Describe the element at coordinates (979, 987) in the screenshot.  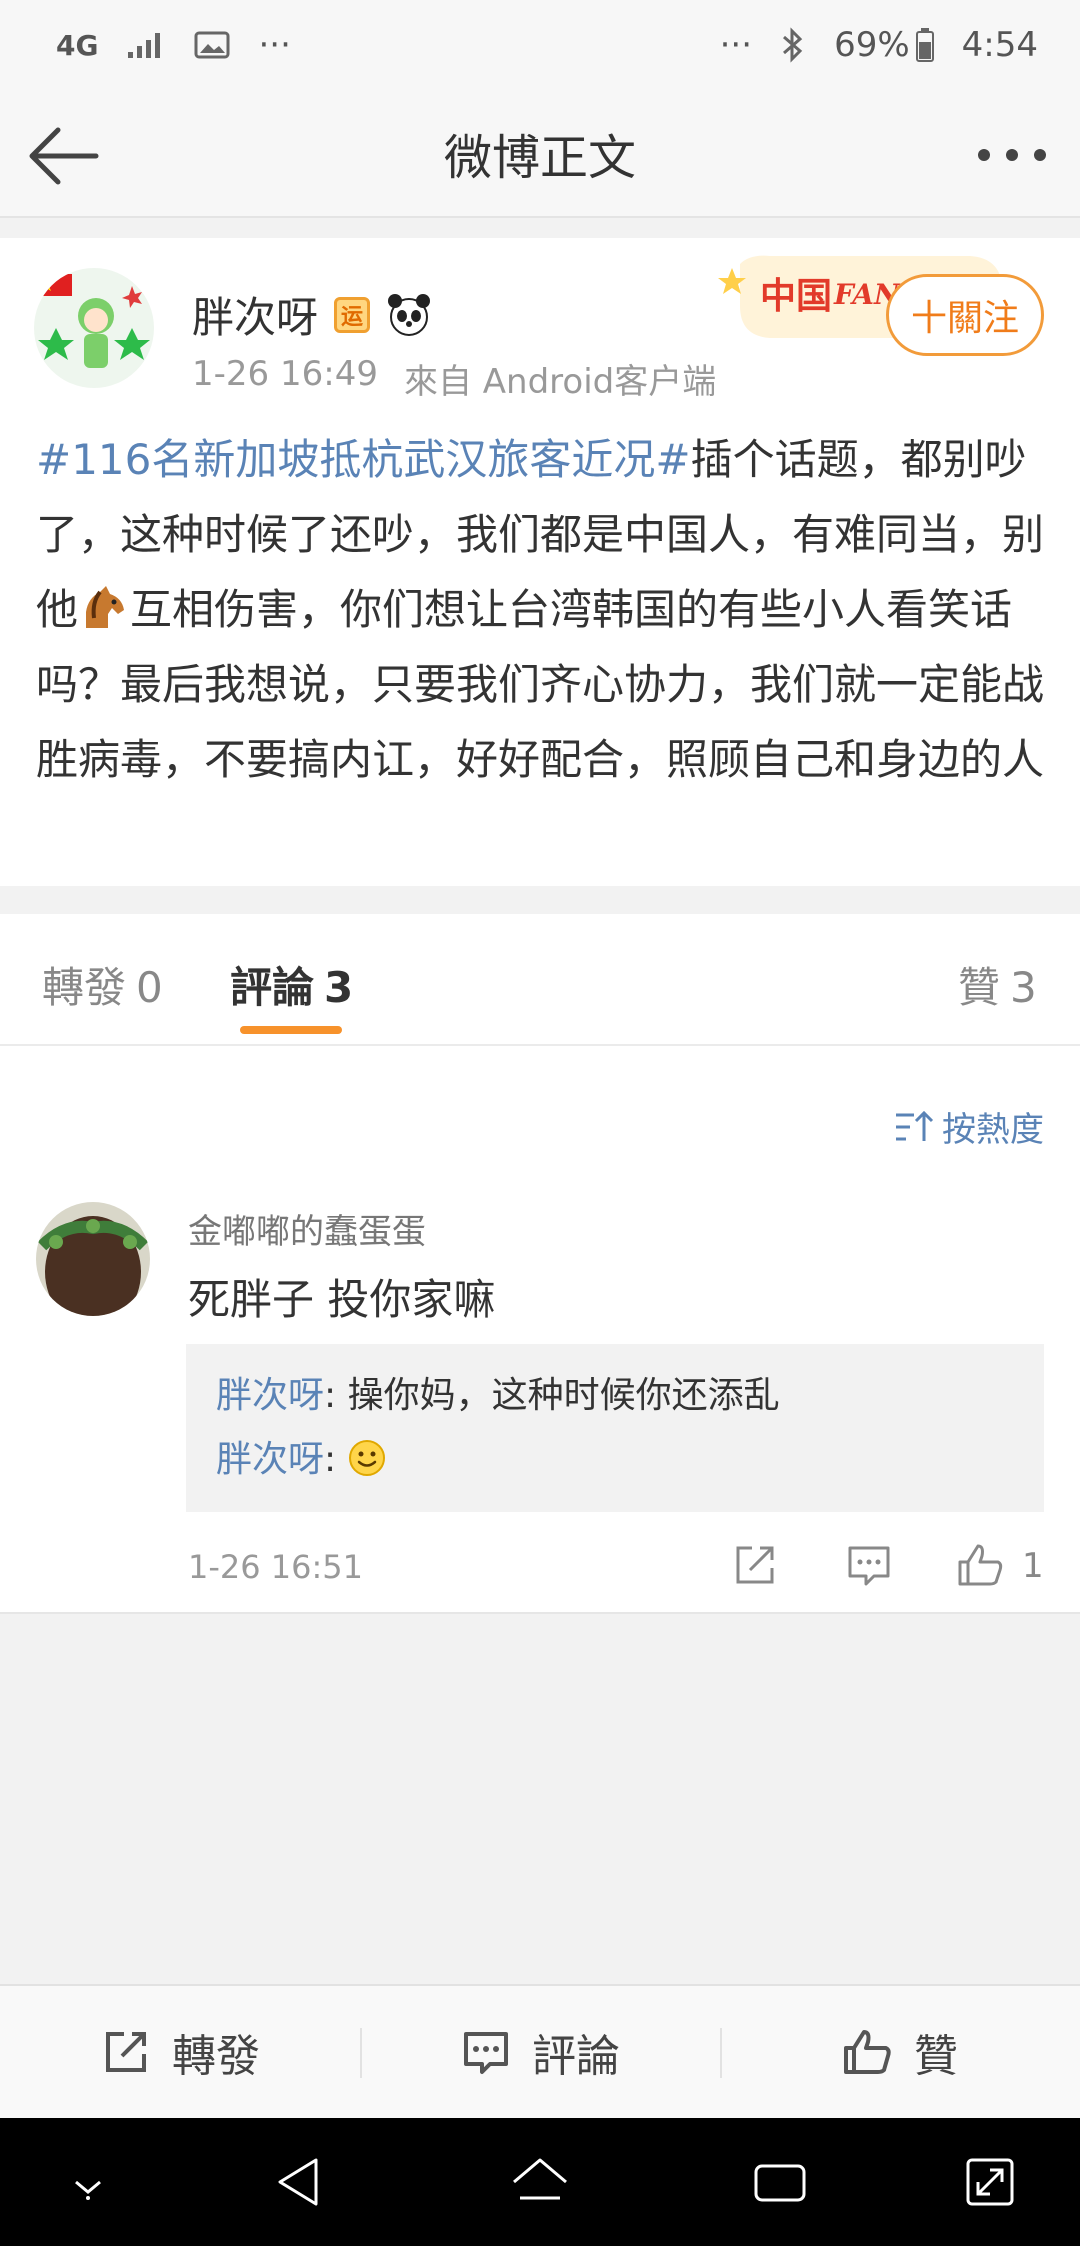
I see `tab-likes-label: 贊` at that location.